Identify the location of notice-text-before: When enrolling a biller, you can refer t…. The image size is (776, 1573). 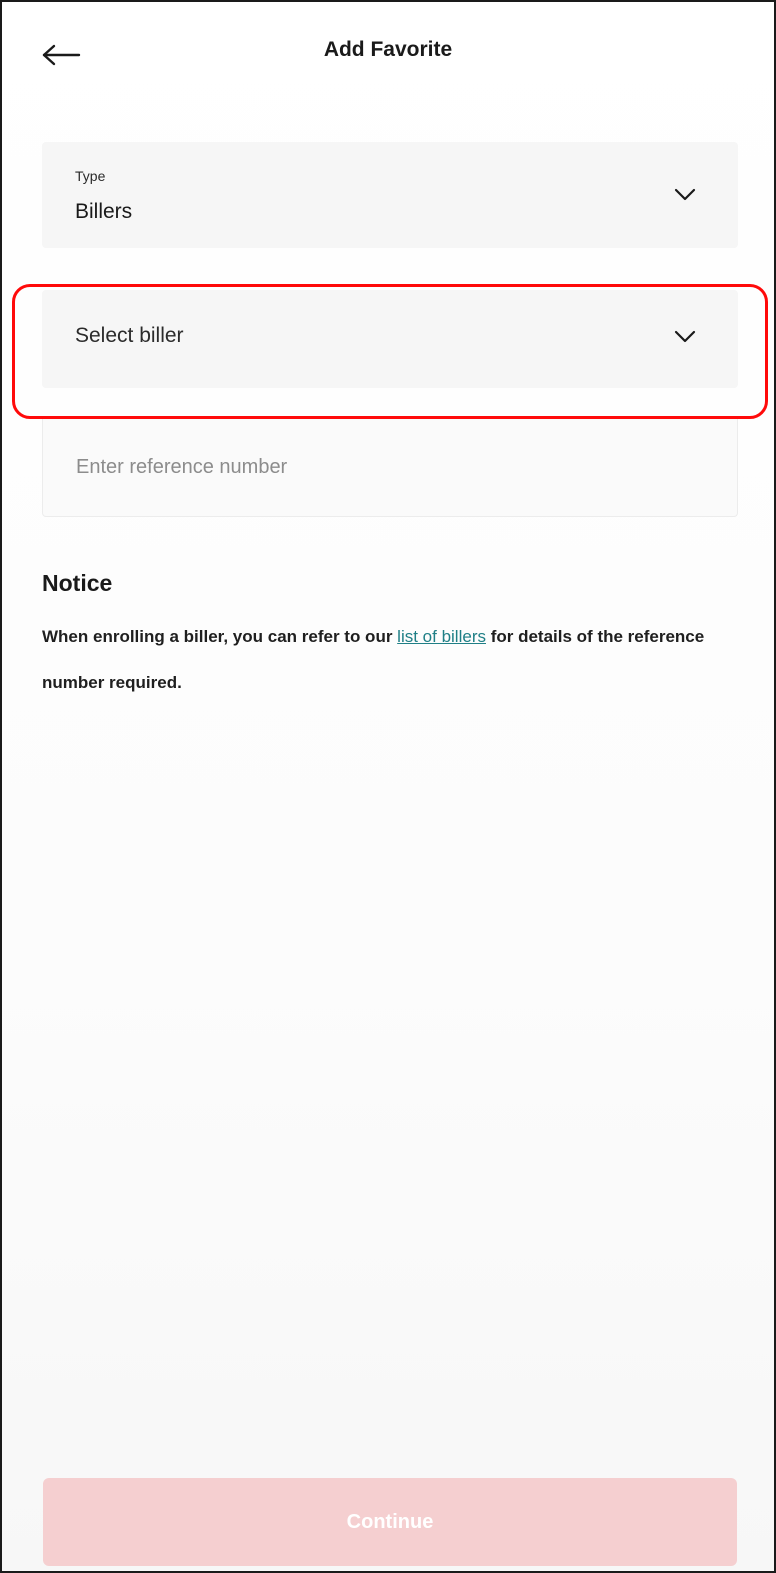
(220, 636).